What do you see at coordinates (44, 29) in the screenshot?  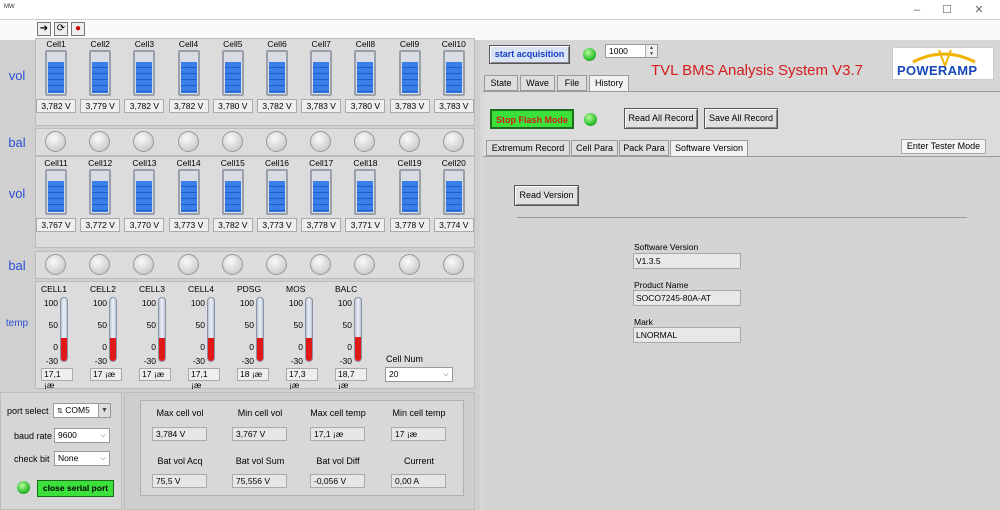 I see `run-arrow-icon: ➔` at bounding box center [44, 29].